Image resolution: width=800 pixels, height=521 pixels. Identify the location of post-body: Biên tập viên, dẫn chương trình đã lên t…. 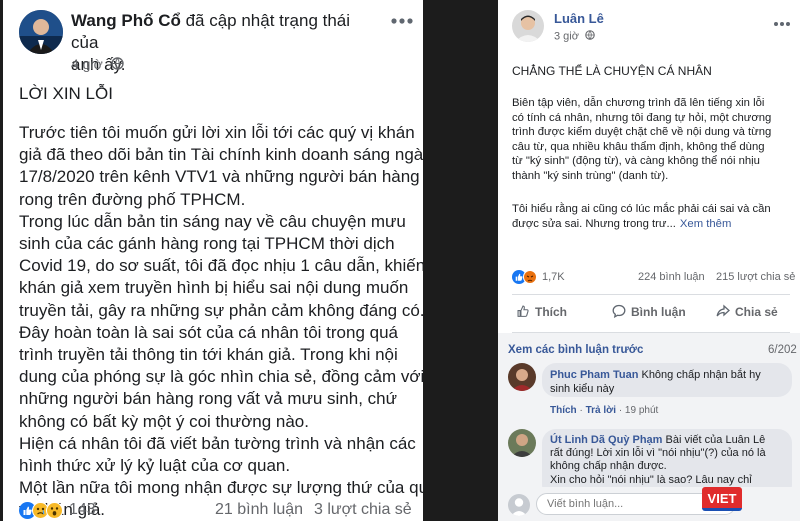
(654, 140).